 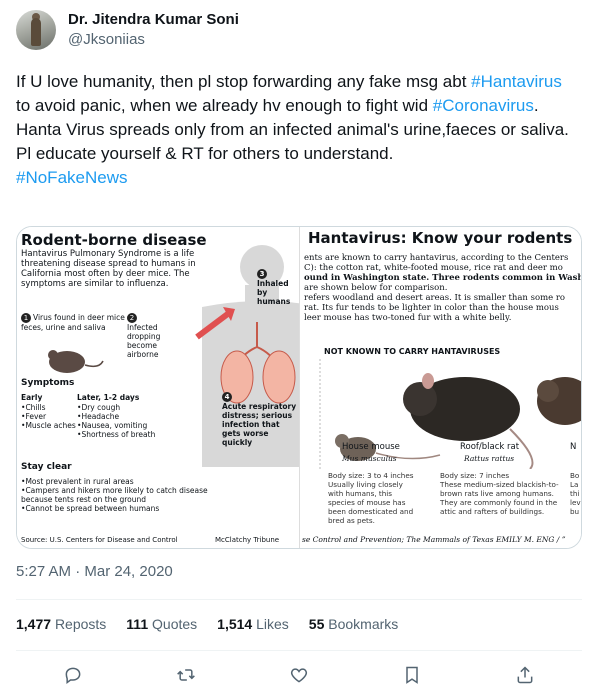 I want to click on reply-button, so click(x=73, y=675).